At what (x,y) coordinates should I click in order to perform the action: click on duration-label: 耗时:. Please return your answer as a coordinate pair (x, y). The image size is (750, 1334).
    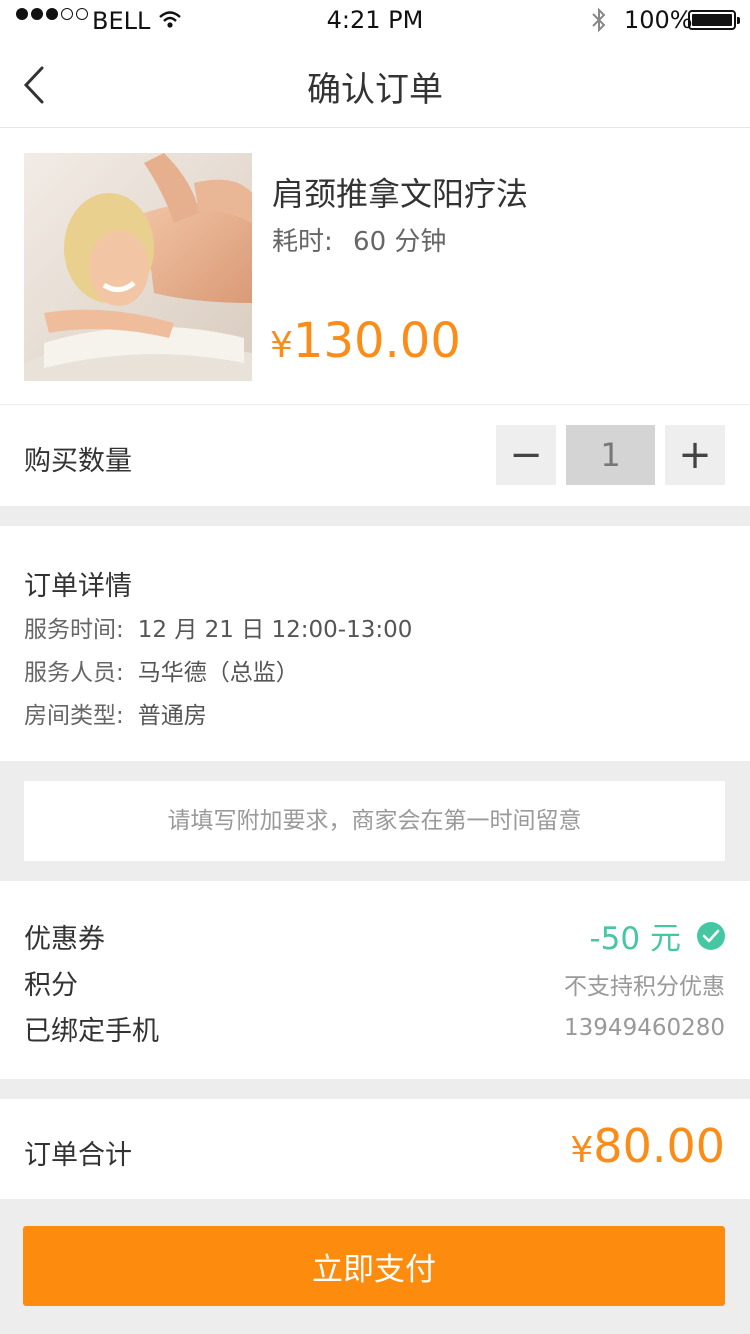
    Looking at the image, I should click on (302, 242).